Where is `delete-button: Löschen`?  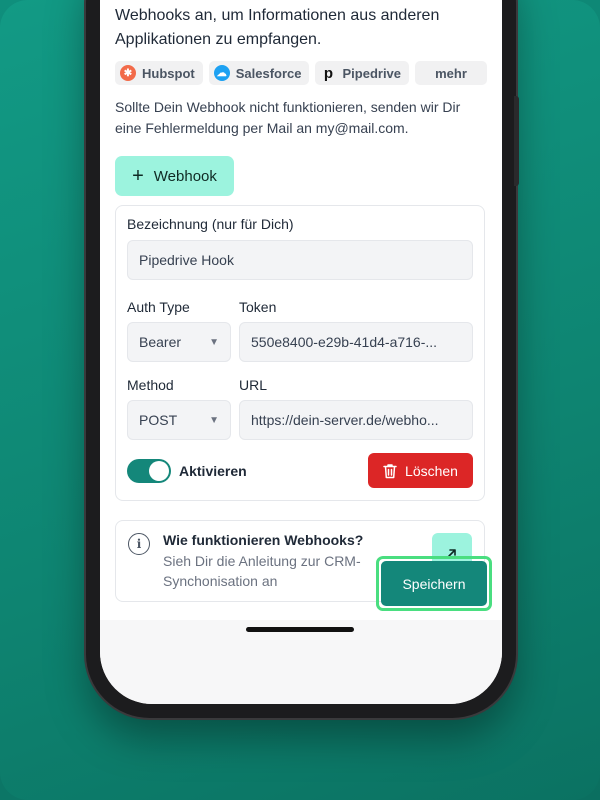 delete-button: Löschen is located at coordinates (420, 470).